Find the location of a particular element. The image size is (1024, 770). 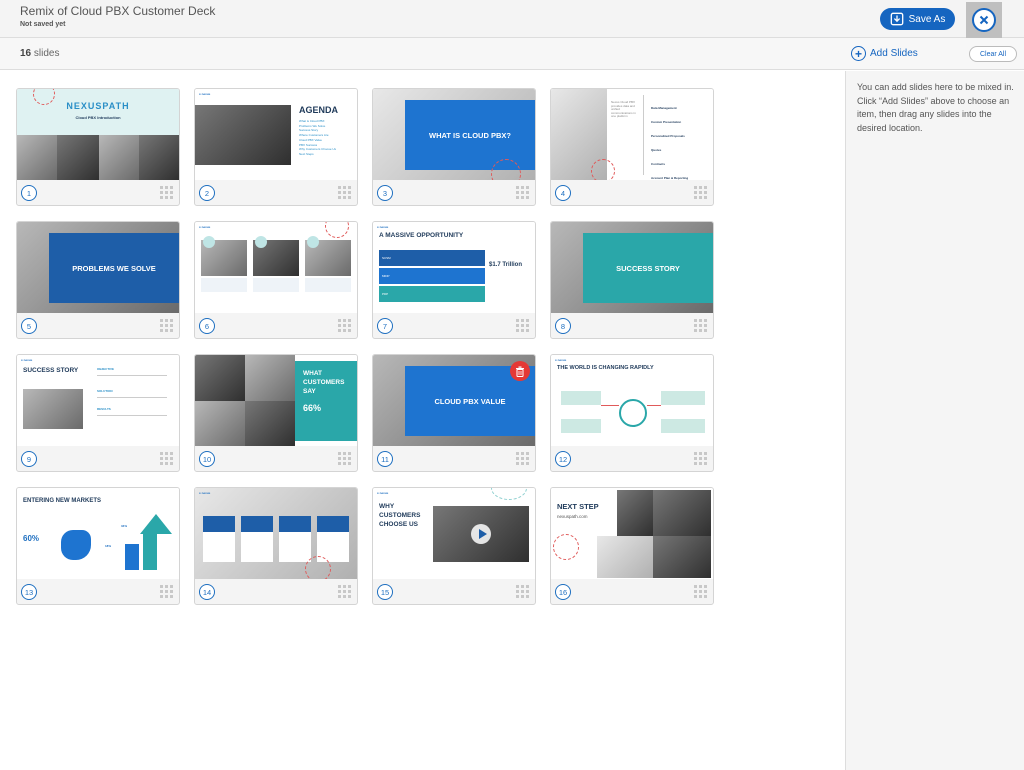

slide-title: WHAT CUSTOMERS SAY is located at coordinates (324, 382).